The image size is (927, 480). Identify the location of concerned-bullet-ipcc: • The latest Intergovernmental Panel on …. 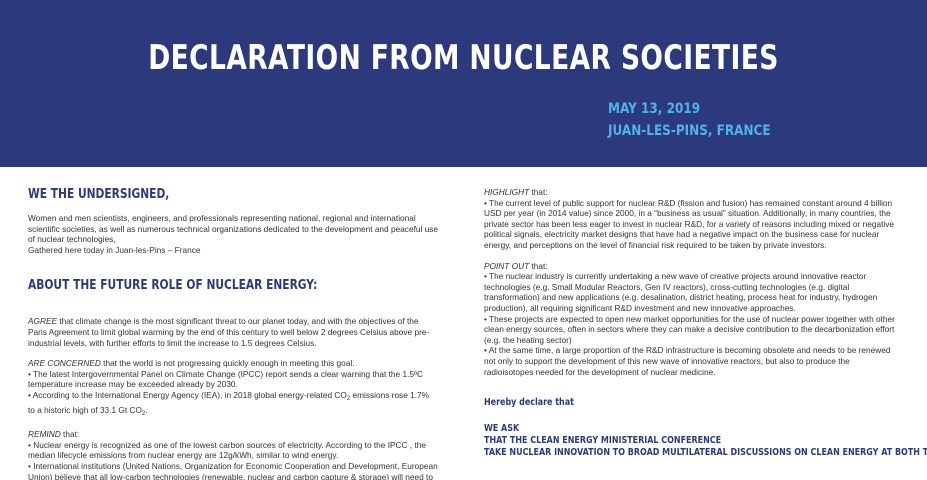
(226, 379).